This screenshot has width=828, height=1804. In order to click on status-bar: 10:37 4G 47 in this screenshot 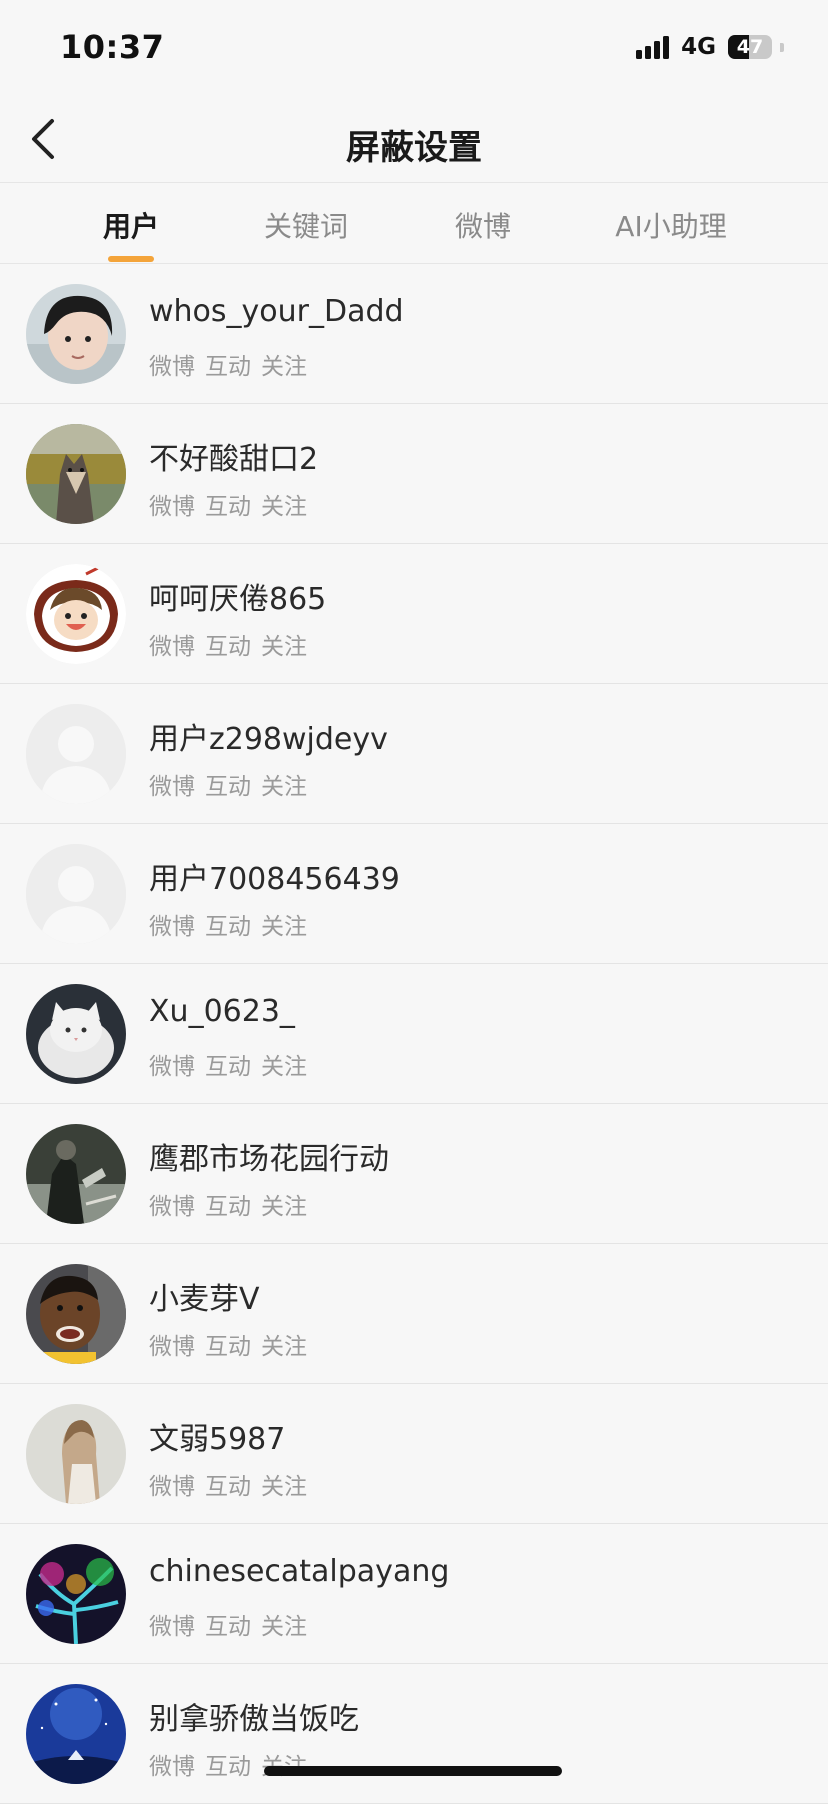, I will do `click(414, 50)`.